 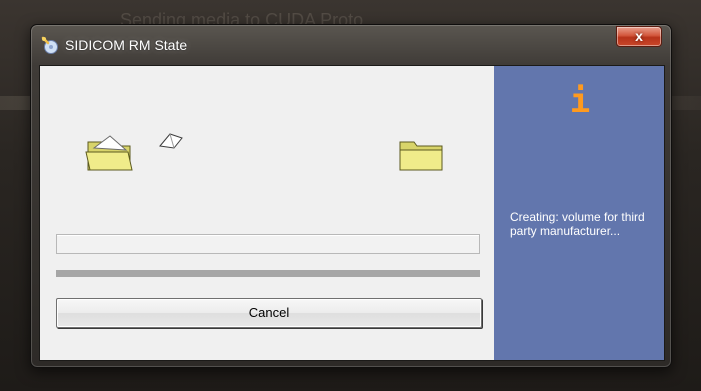 What do you see at coordinates (351, 45) in the screenshot?
I see `titlebar: SIDICOM RM State x` at bounding box center [351, 45].